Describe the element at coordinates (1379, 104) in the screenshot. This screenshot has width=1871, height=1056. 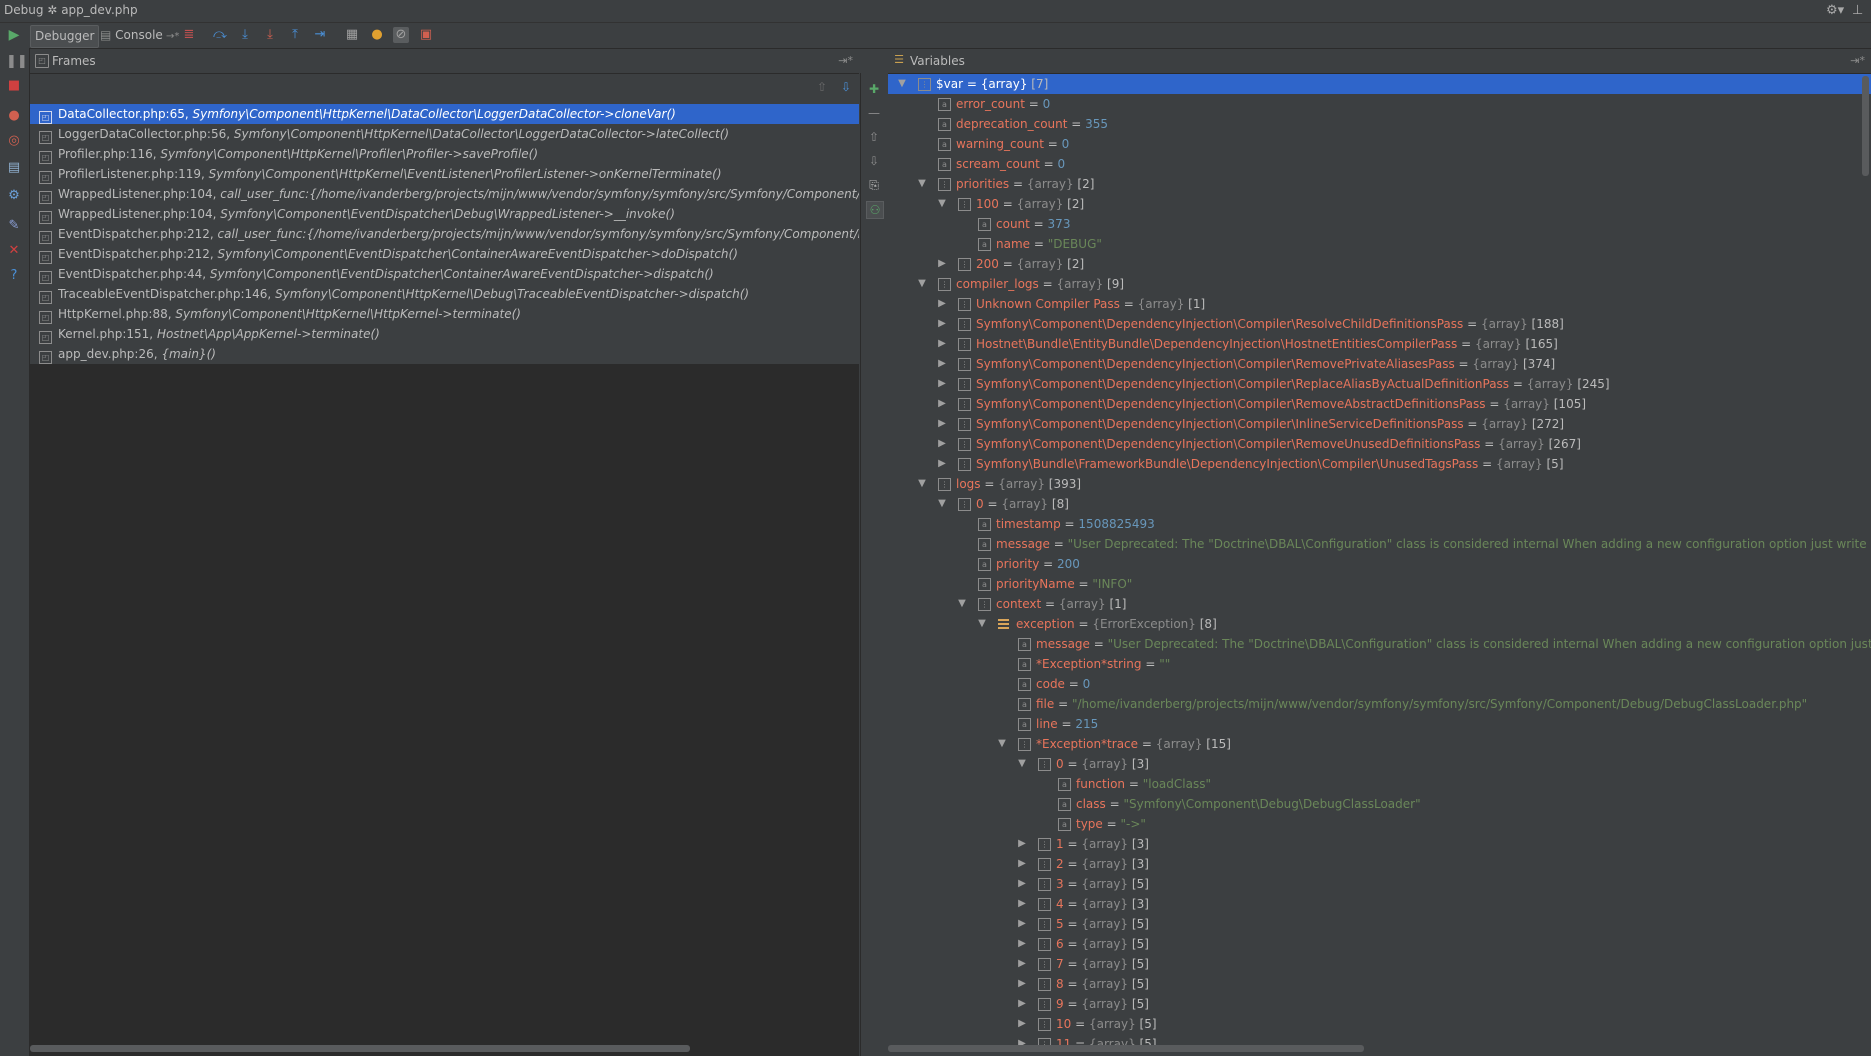
I see `variable-row: a error_count = 0` at that location.